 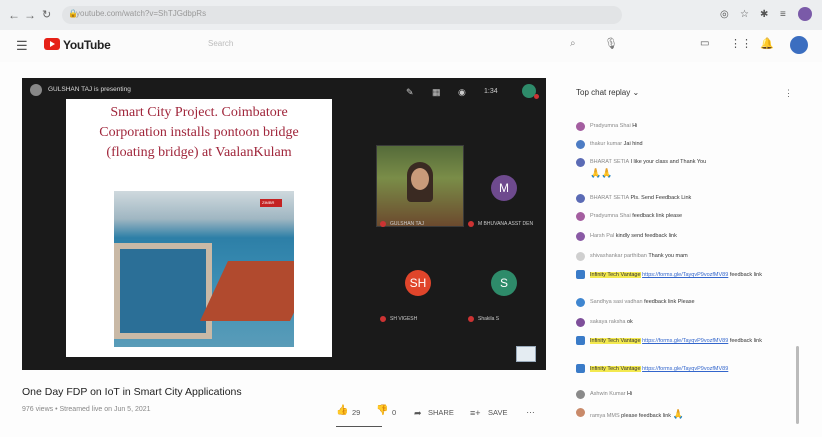 I want to click on share-icon: ➦, so click(x=418, y=413).